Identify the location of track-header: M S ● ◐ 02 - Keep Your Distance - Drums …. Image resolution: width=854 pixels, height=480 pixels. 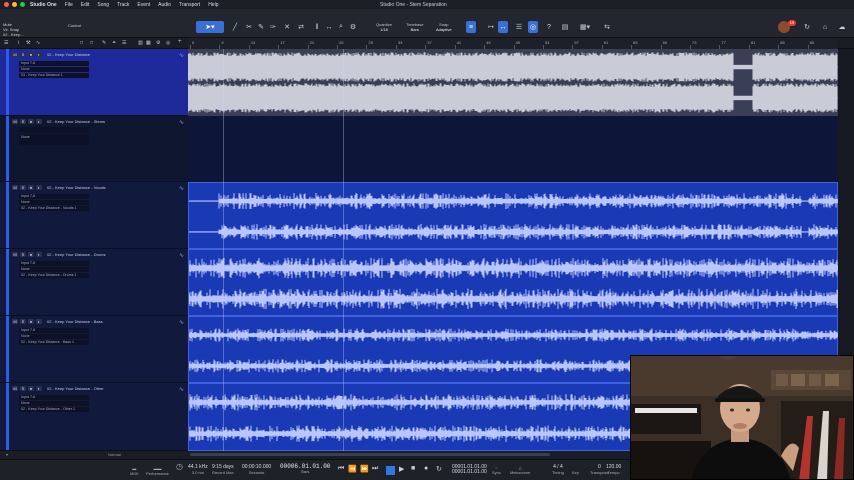
(94, 282).